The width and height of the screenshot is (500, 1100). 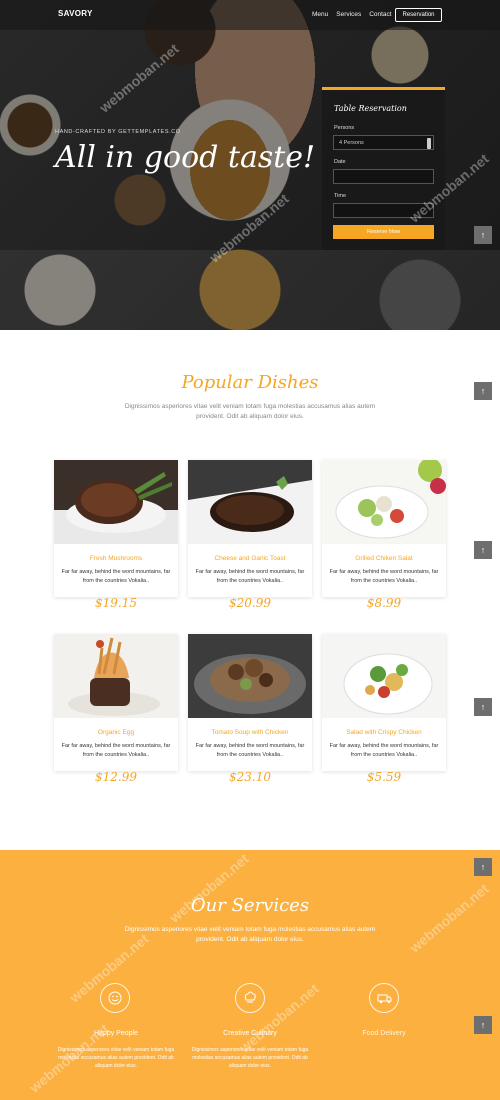 What do you see at coordinates (116, 777) in the screenshot?
I see `dish-price: $12.99` at bounding box center [116, 777].